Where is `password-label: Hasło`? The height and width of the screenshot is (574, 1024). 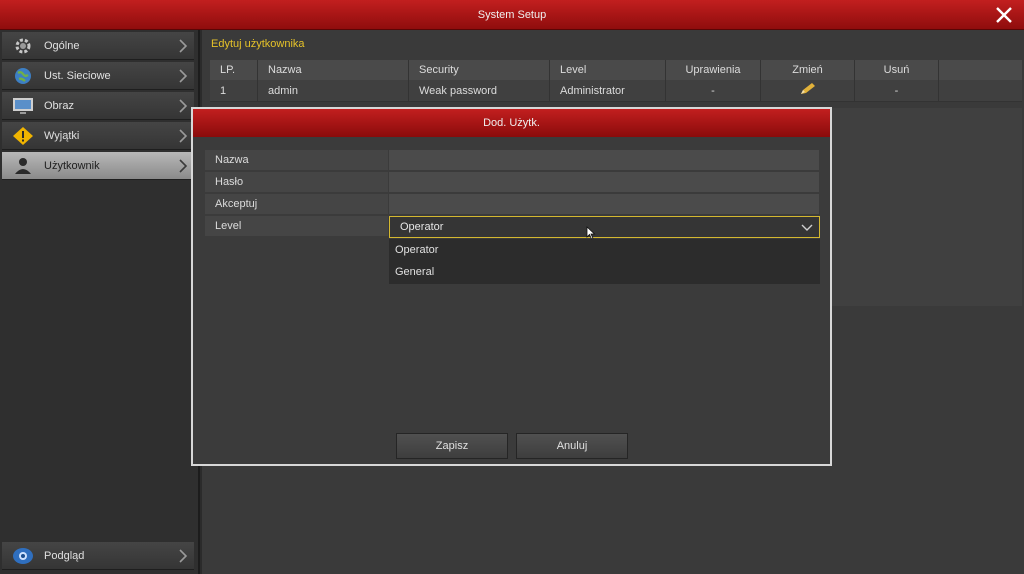 password-label: Hasło is located at coordinates (296, 182).